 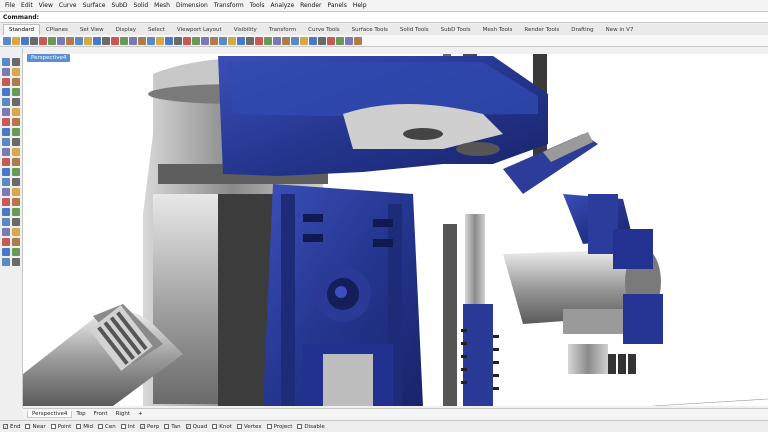 I want to click on group-icon, so click(x=6, y=222).